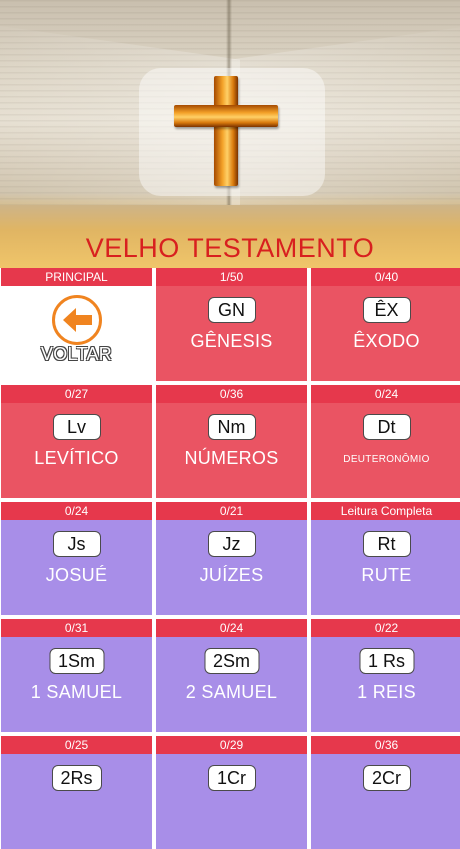  What do you see at coordinates (385, 628) in the screenshot?
I see `progress-label: 0/22` at bounding box center [385, 628].